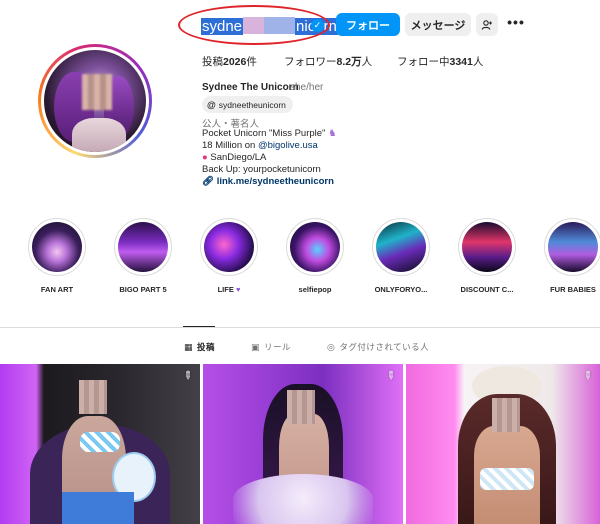 This screenshot has width=600, height=524. I want to click on bio-text: SanDiego/LA, so click(238, 157).